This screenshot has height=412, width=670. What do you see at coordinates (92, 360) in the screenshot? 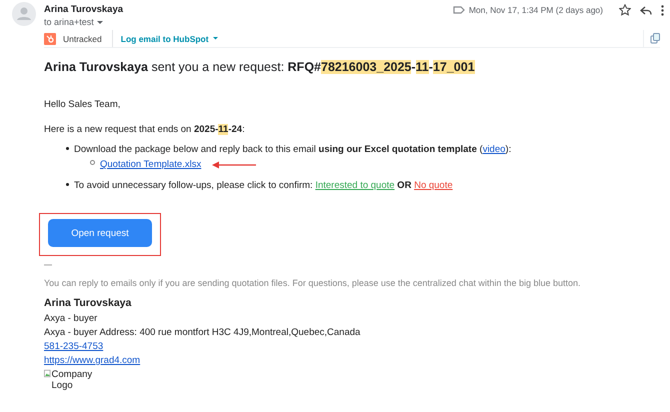
I see `website-link: https://www.grad4.com` at bounding box center [92, 360].